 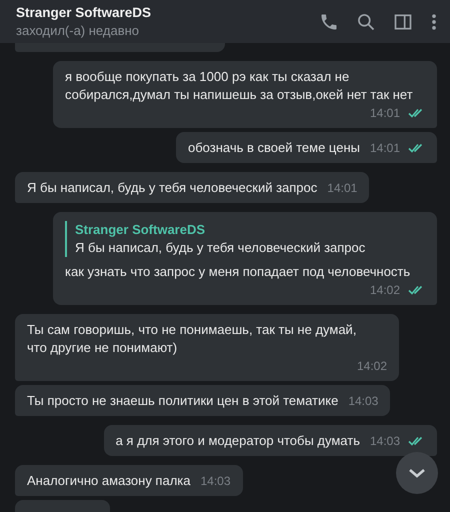 What do you see at coordinates (78, 30) in the screenshot?
I see `last-seen-status: заходил(-а) недавно` at bounding box center [78, 30].